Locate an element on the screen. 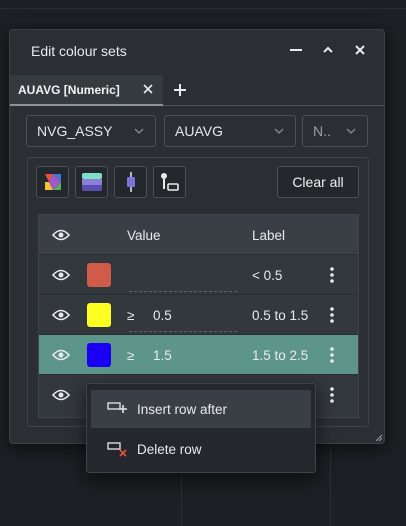 The height and width of the screenshot is (526, 406). clear-all-button: Clear all is located at coordinates (318, 182).